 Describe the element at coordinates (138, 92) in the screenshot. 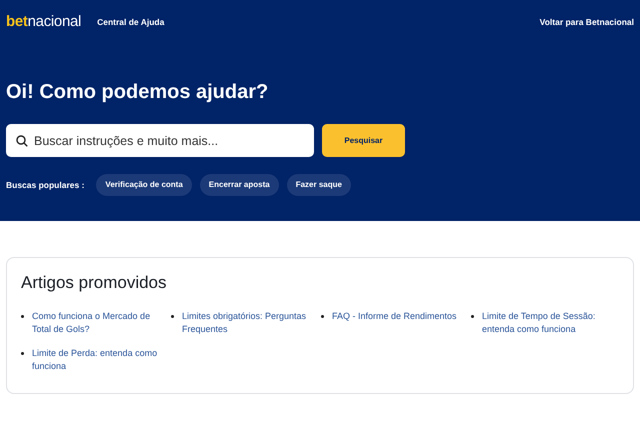

I see `hero-title: Oi! Como podemos ajudar?` at that location.